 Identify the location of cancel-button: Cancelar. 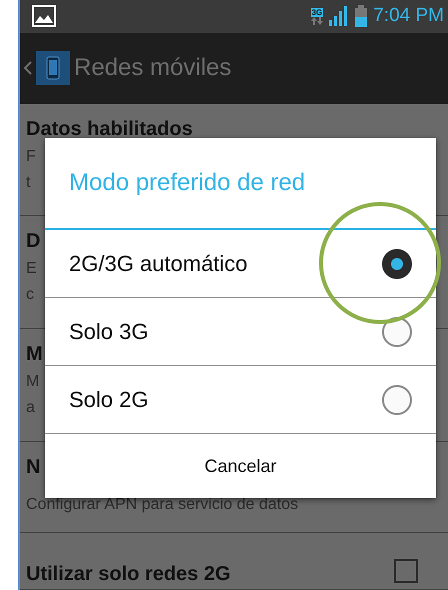
(240, 466).